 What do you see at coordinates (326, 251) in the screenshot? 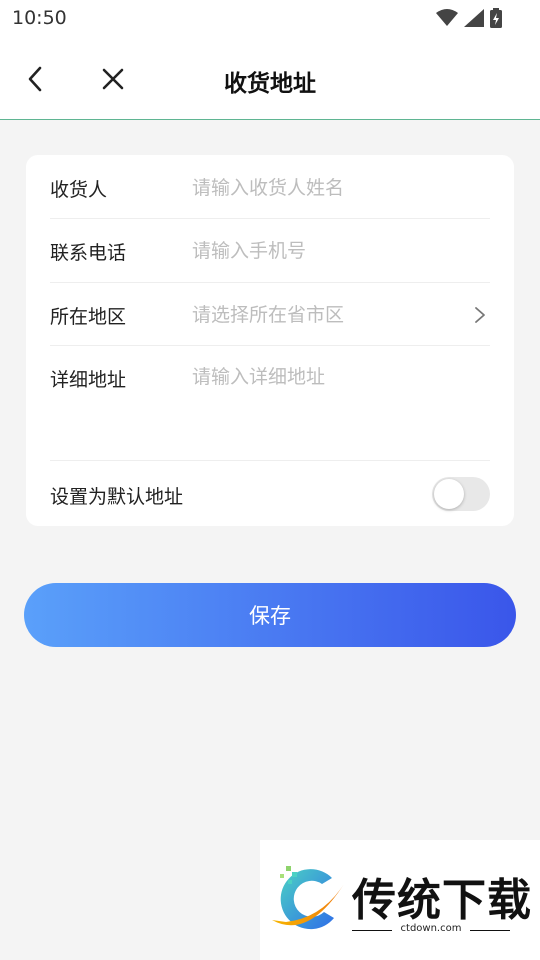
I see `phone-input` at bounding box center [326, 251].